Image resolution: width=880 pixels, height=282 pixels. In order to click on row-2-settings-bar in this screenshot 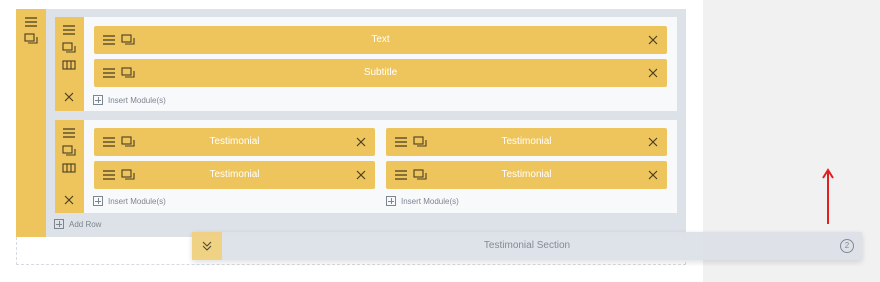, I will do `click(69, 166)`.